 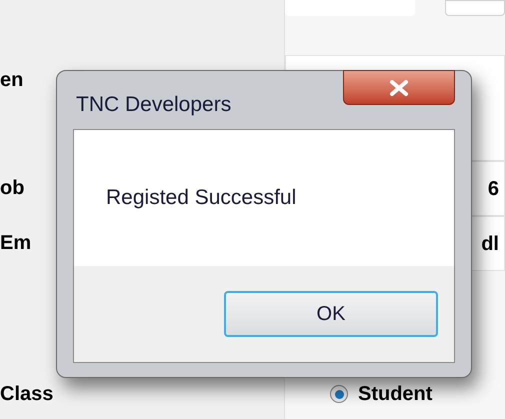 What do you see at coordinates (12, 80) in the screenshot?
I see `field-label: en` at bounding box center [12, 80].